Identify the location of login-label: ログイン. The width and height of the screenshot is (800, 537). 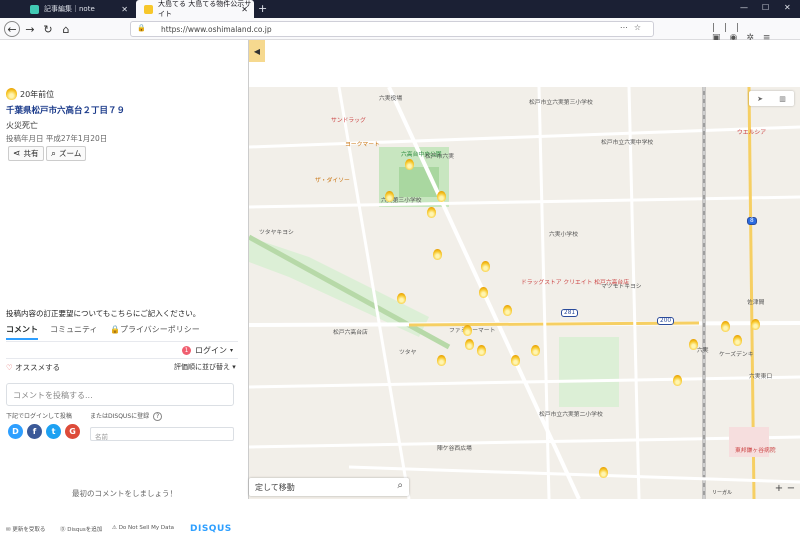
(211, 350).